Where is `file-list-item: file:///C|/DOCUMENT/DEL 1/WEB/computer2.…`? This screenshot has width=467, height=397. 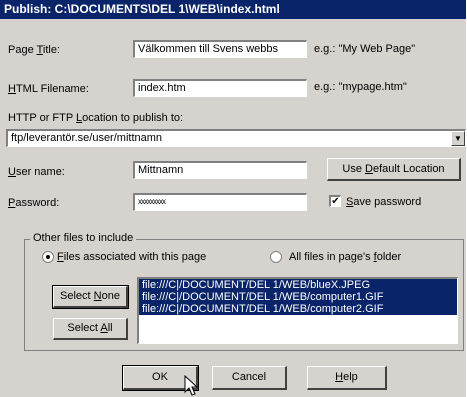
file-list-item: file:///C|/DOCUMENT/DEL 1/WEB/computer2.… is located at coordinates (298, 309).